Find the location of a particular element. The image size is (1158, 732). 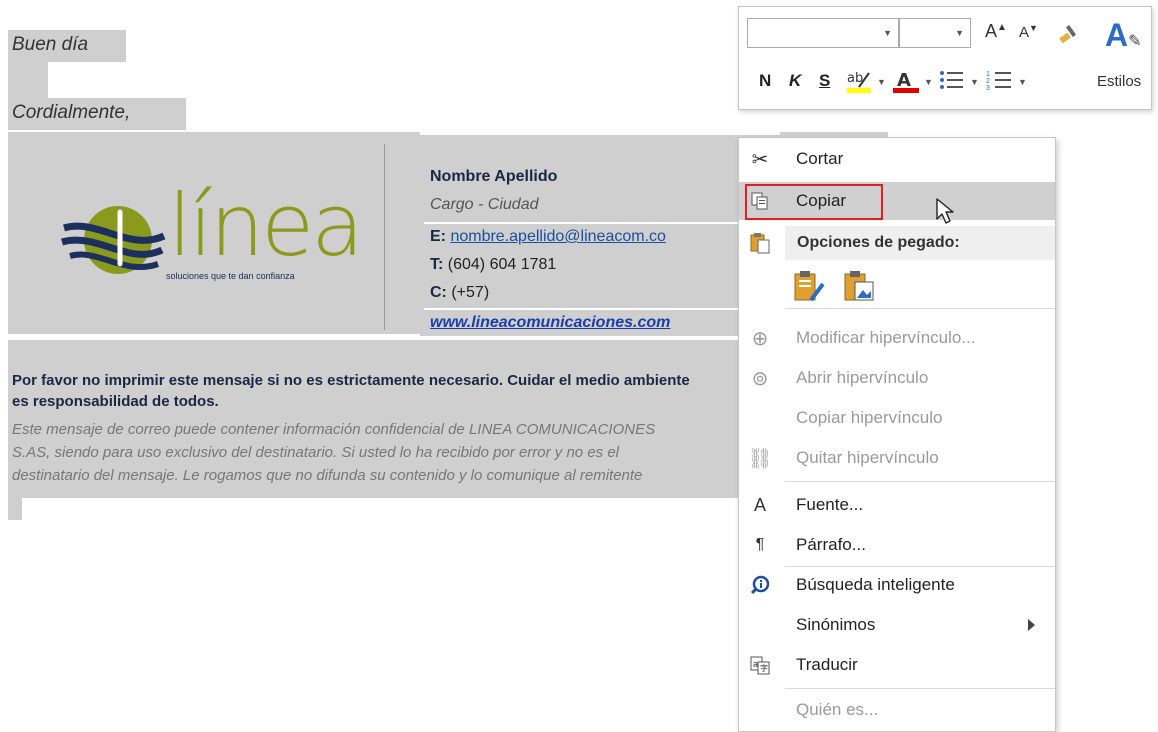

font-size-combo: ▼ is located at coordinates (935, 33).